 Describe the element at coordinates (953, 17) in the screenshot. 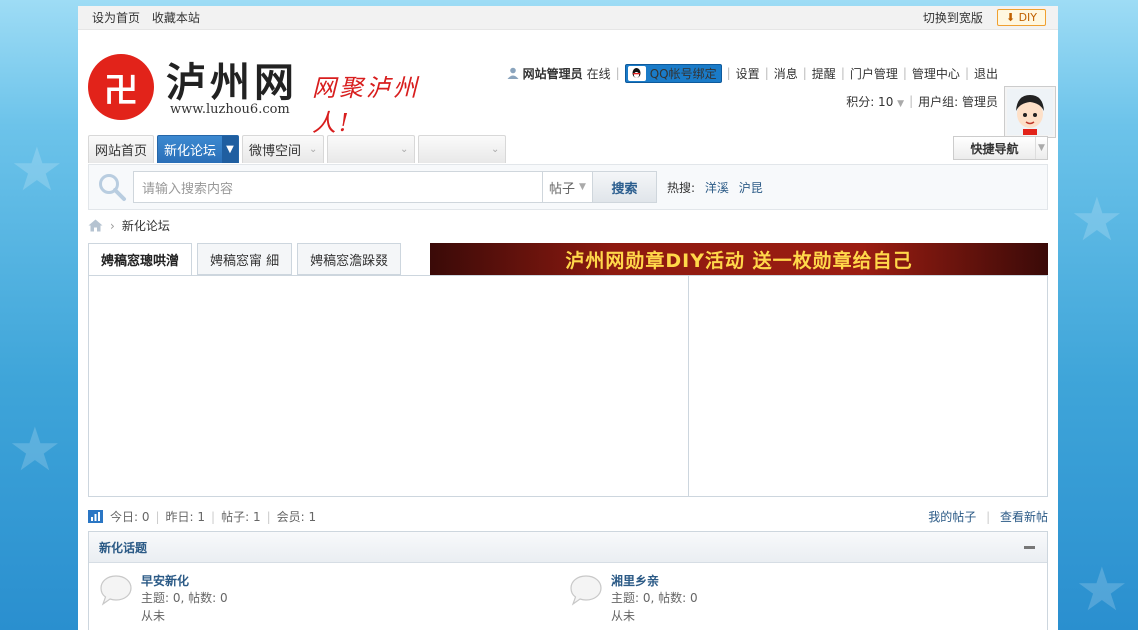

I see `switch-wide-link: 切换到宽版` at that location.